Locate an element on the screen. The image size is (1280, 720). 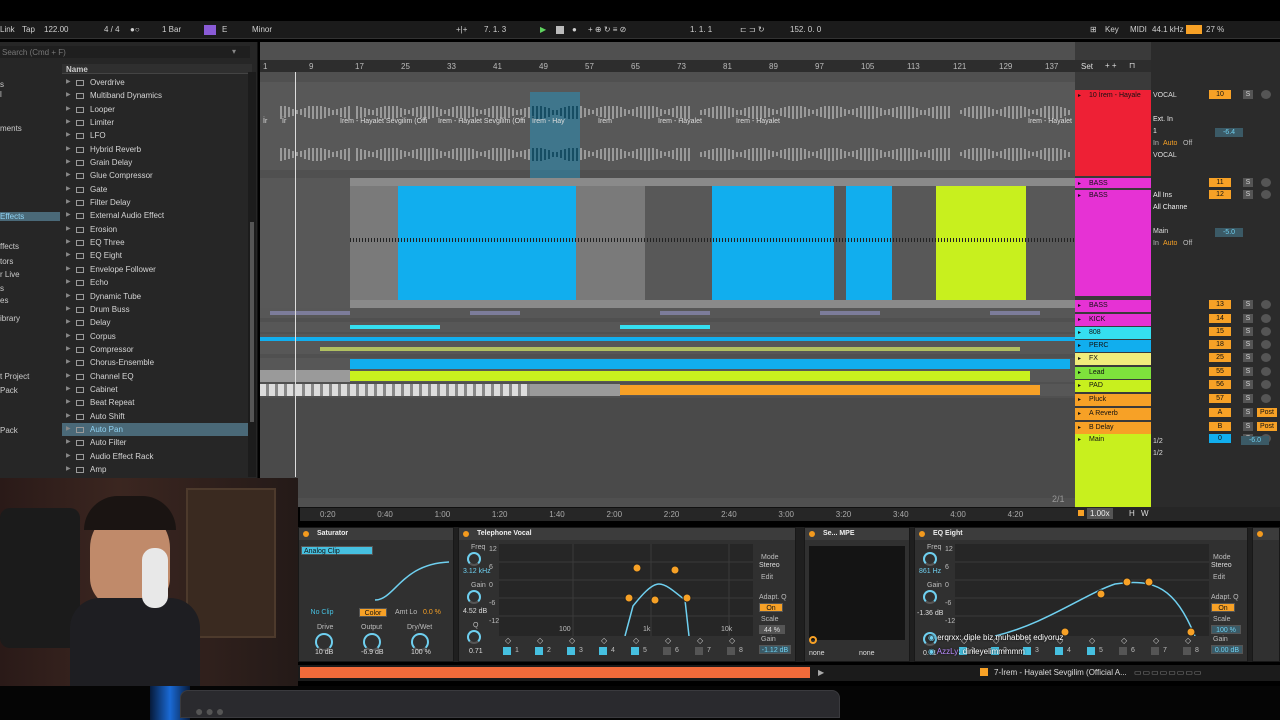
track-header: ▸ Pluck is located at coordinates (1113, 400).